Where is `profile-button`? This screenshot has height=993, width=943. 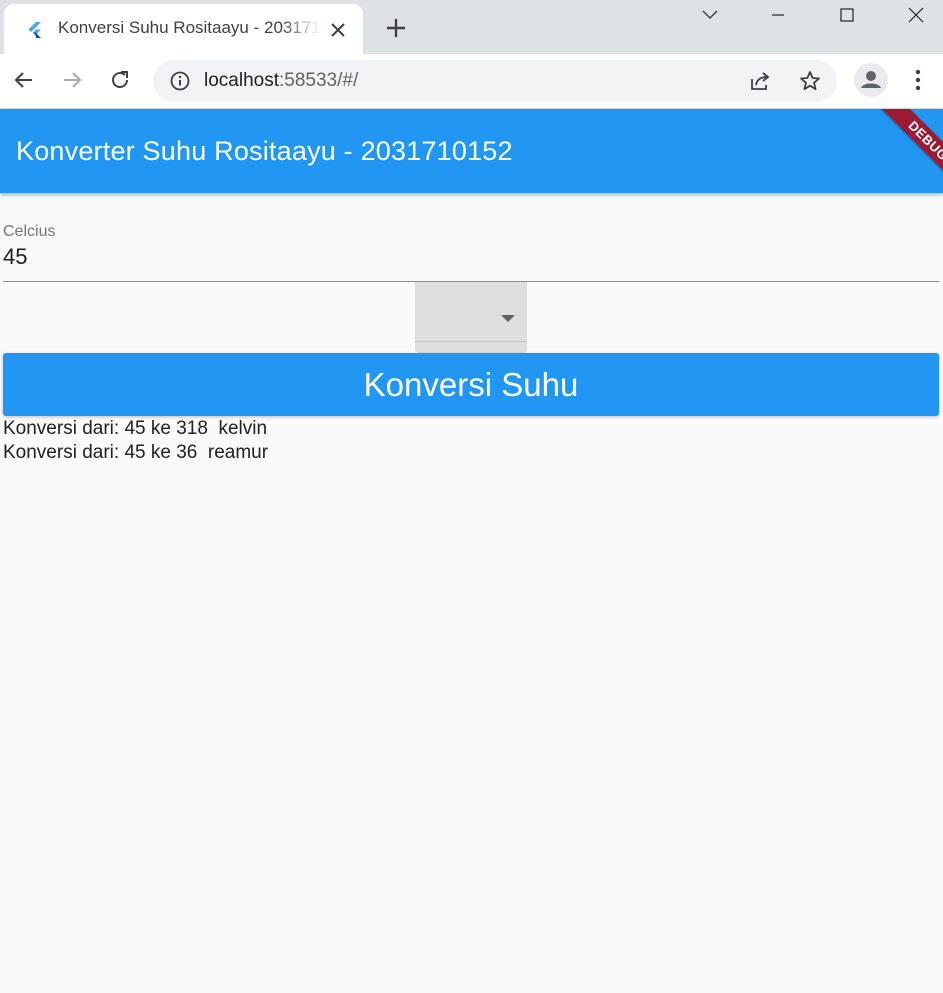 profile-button is located at coordinates (871, 80).